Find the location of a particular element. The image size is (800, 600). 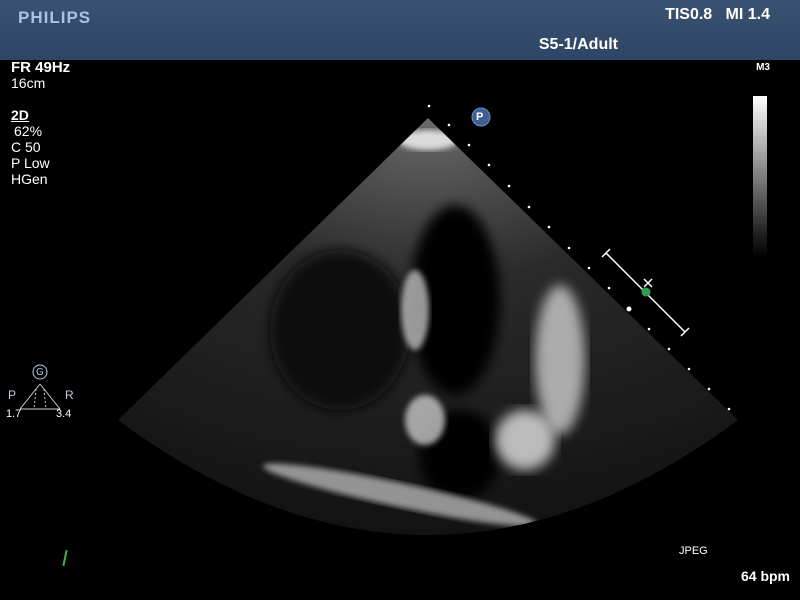

focus-right-value: 3.4 is located at coordinates (64, 414).